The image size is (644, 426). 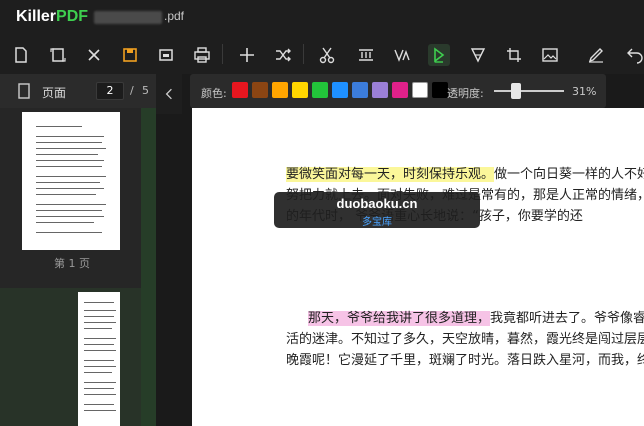 I want to click on chevron-left-icon, so click(x=168, y=94).